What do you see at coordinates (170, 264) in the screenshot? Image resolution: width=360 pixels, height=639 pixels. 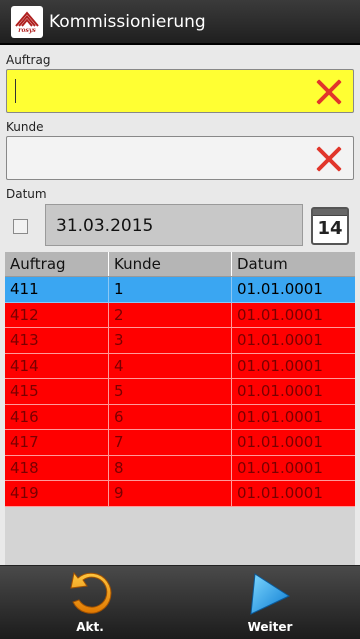 I see `header-kunde: Kunde` at bounding box center [170, 264].